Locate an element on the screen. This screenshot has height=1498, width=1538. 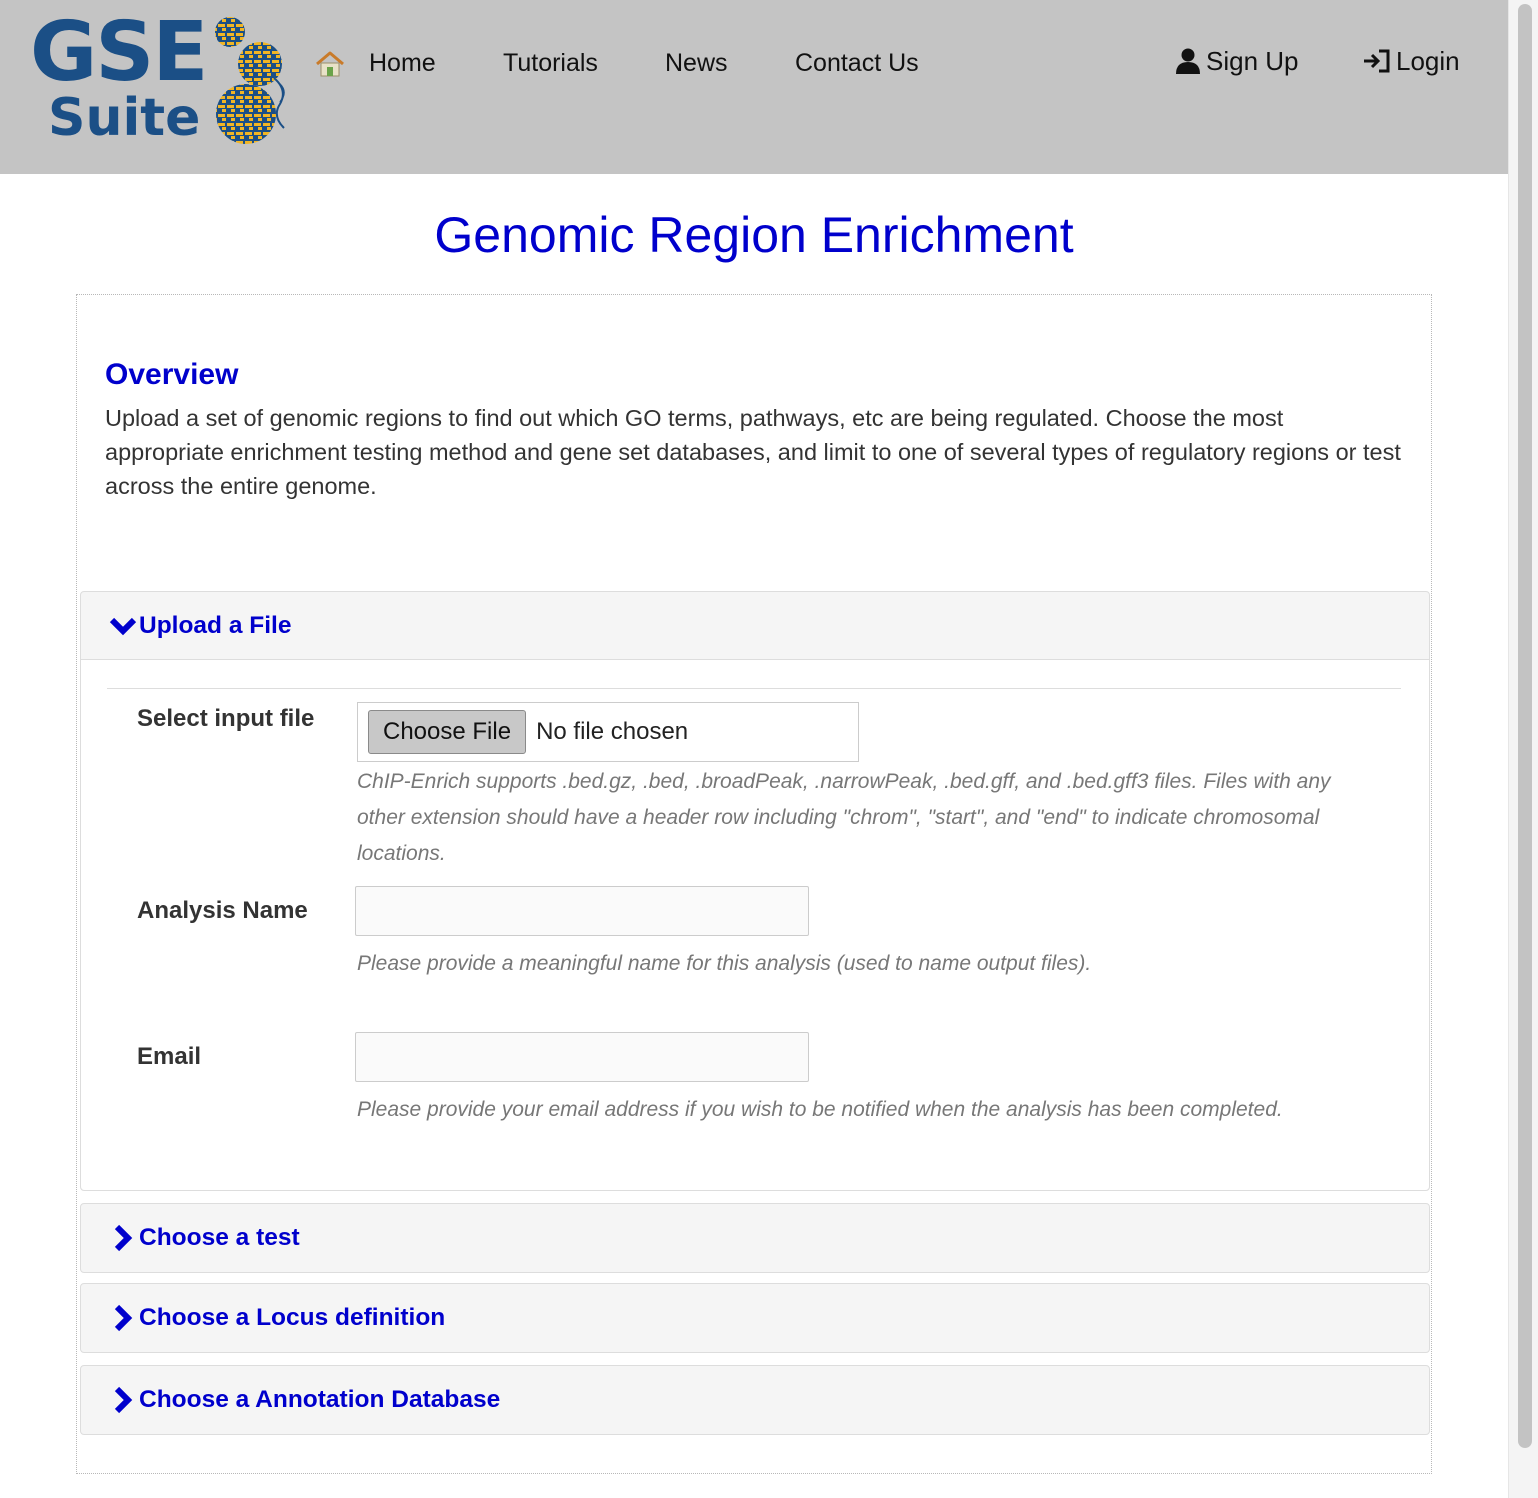
file-input: Choose File No file chosen is located at coordinates (608, 732).